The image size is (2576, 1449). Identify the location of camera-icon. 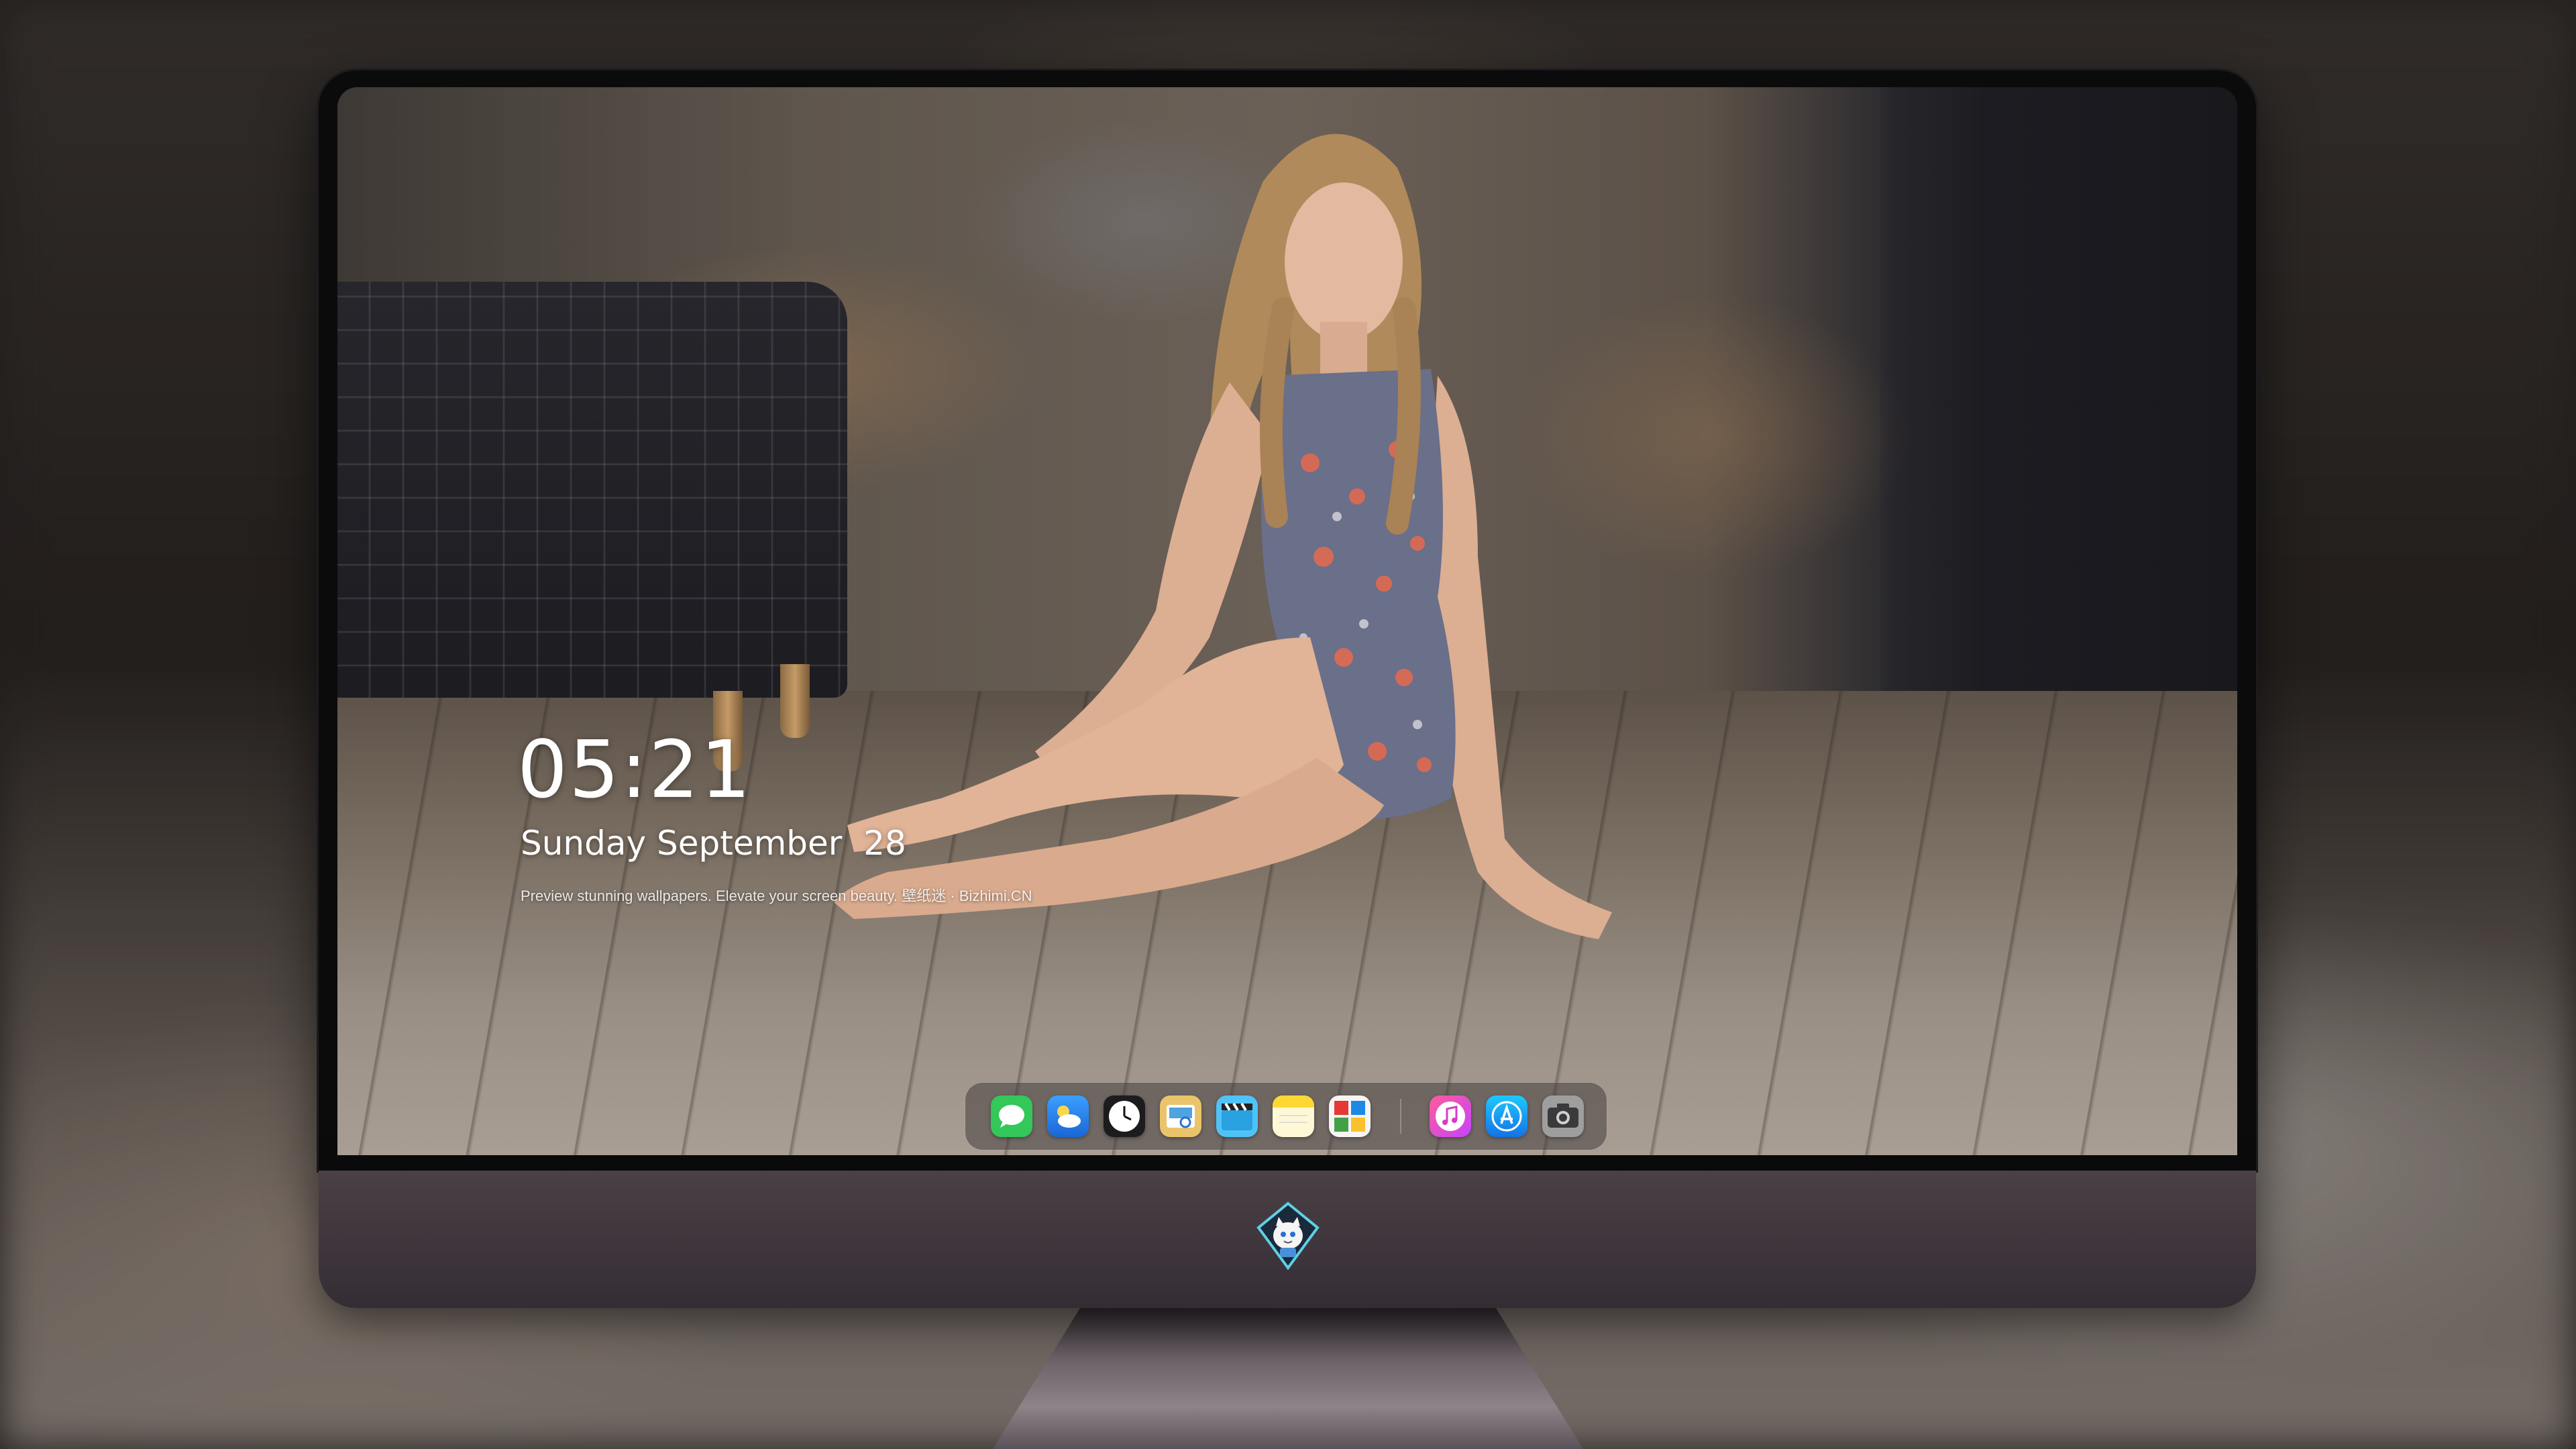
(1563, 1116).